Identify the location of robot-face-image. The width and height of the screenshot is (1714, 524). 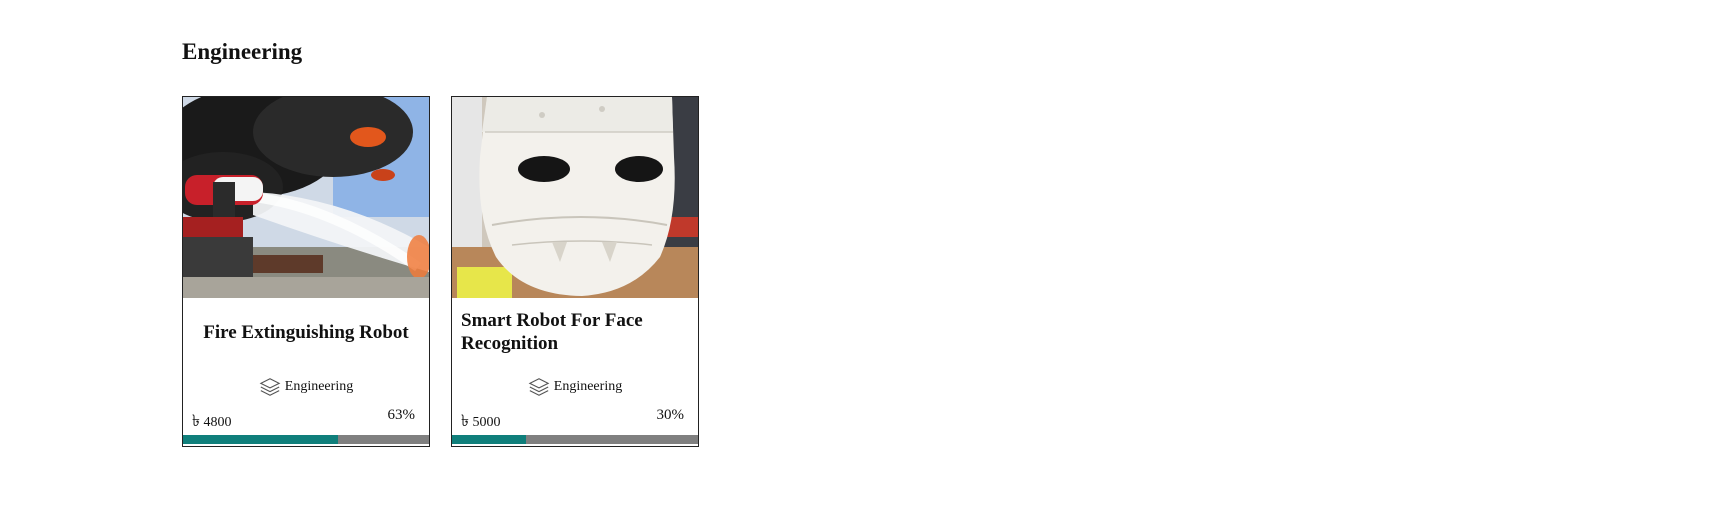
(575, 197).